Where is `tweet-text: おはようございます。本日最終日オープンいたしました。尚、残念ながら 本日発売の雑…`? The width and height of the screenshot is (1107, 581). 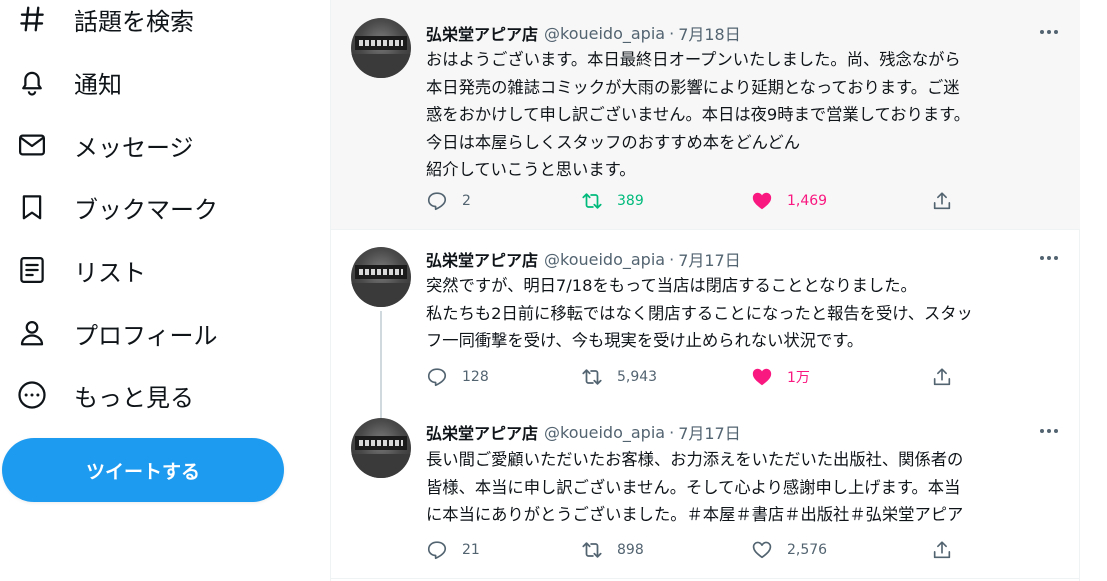
tweet-text: おはようございます。本日最終日オープンいたしました。尚、残念ながら 本日発売の雑… is located at coordinates (698, 114).